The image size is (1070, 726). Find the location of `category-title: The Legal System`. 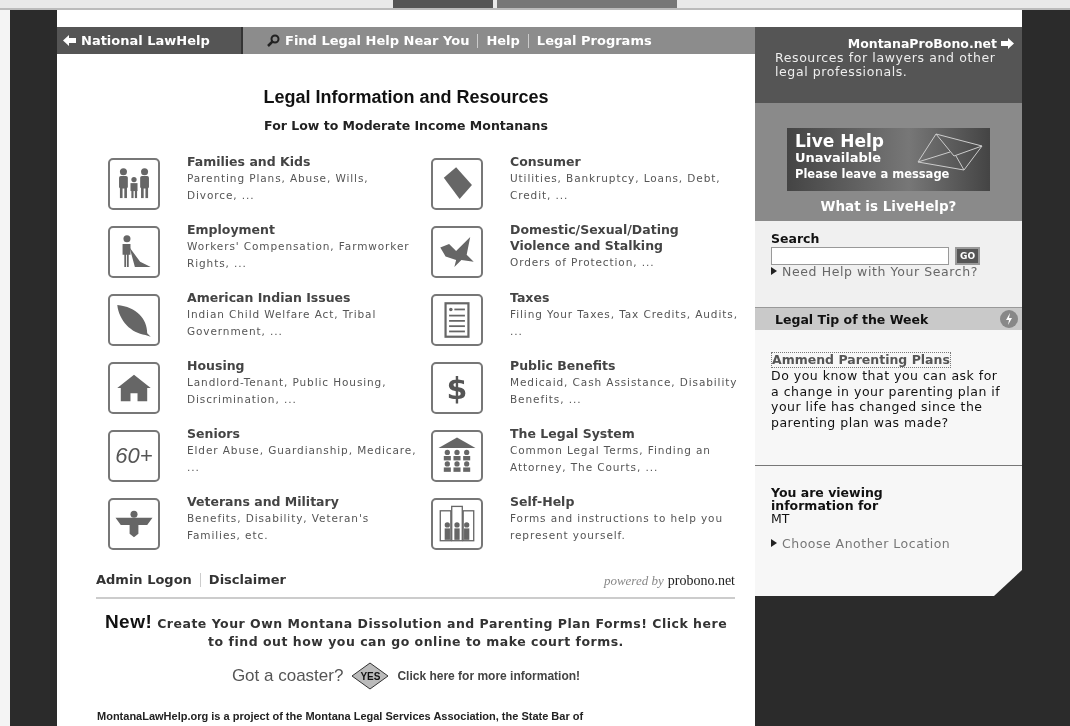

category-title: The Legal System is located at coordinates (626, 434).